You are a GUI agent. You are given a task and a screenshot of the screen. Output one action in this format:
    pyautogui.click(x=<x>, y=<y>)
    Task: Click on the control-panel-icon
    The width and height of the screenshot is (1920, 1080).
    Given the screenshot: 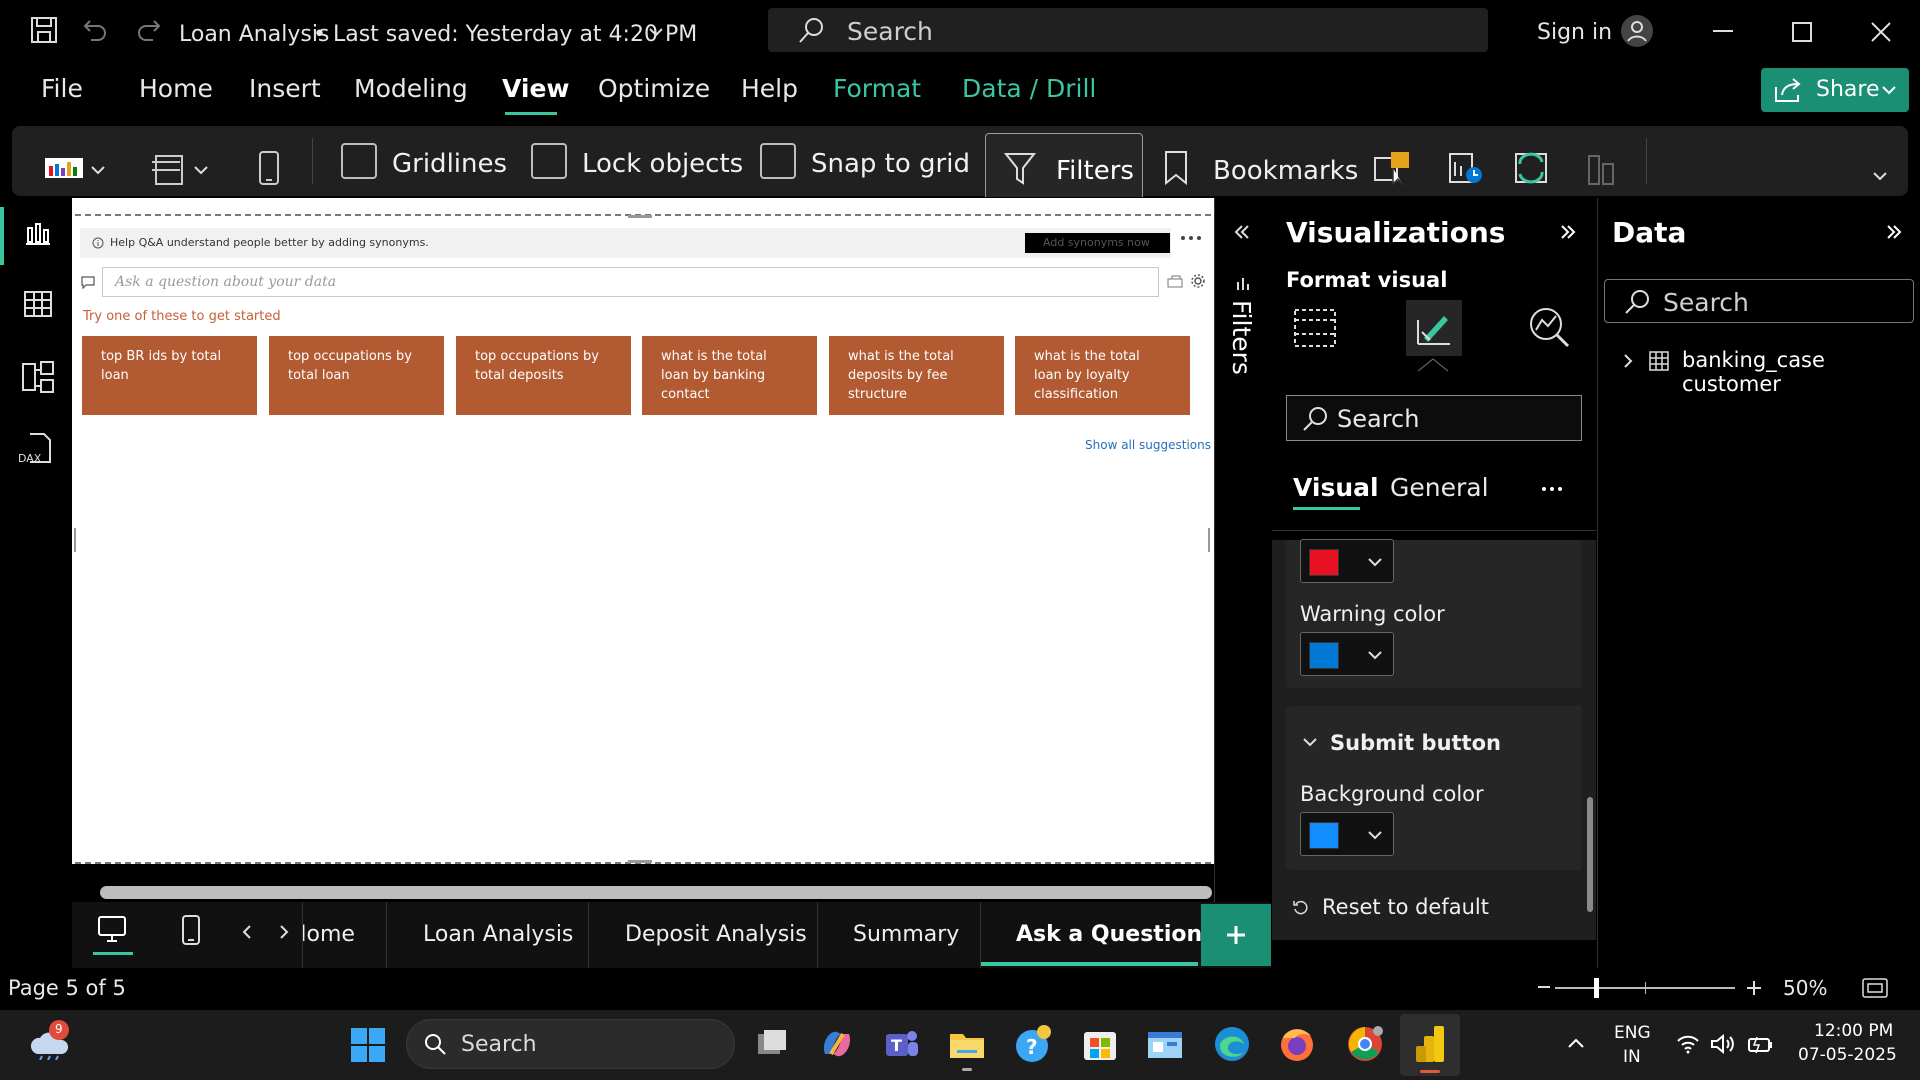 What is the action you would take?
    pyautogui.click(x=1165, y=1044)
    